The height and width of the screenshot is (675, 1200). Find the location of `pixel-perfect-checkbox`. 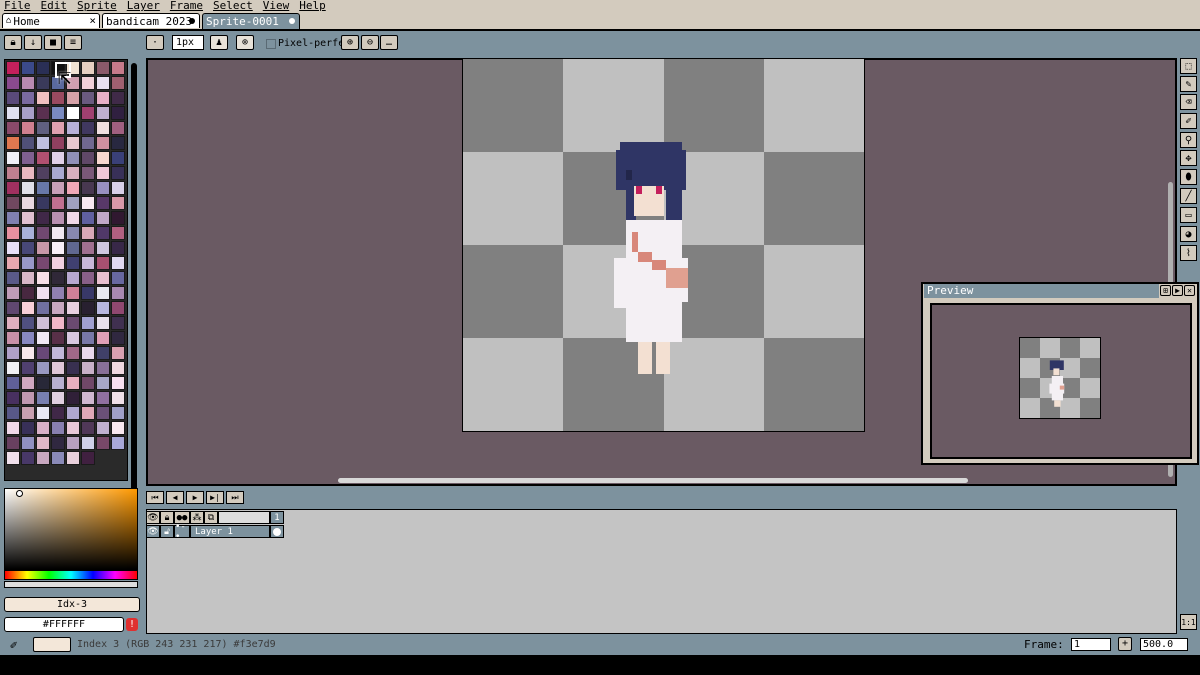

pixel-perfect-checkbox is located at coordinates (271, 44).